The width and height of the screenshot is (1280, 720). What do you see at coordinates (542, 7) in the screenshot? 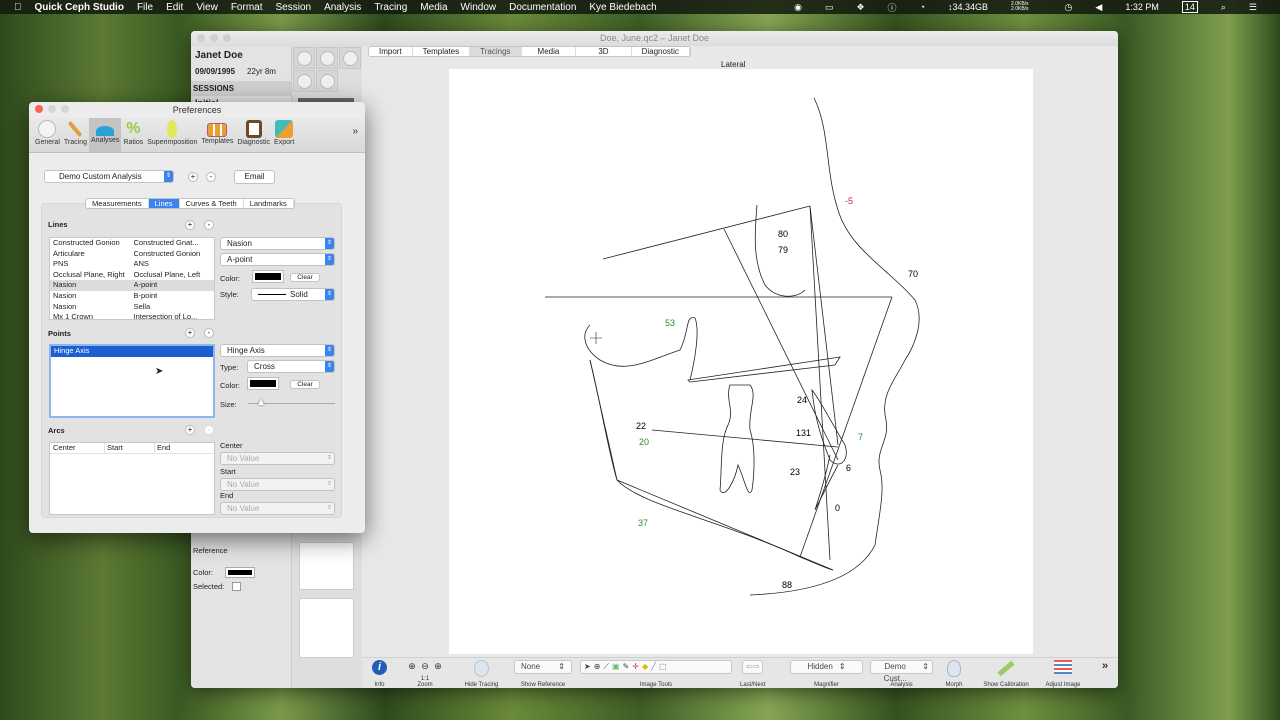
I see `menu-documentation: Documentation` at bounding box center [542, 7].